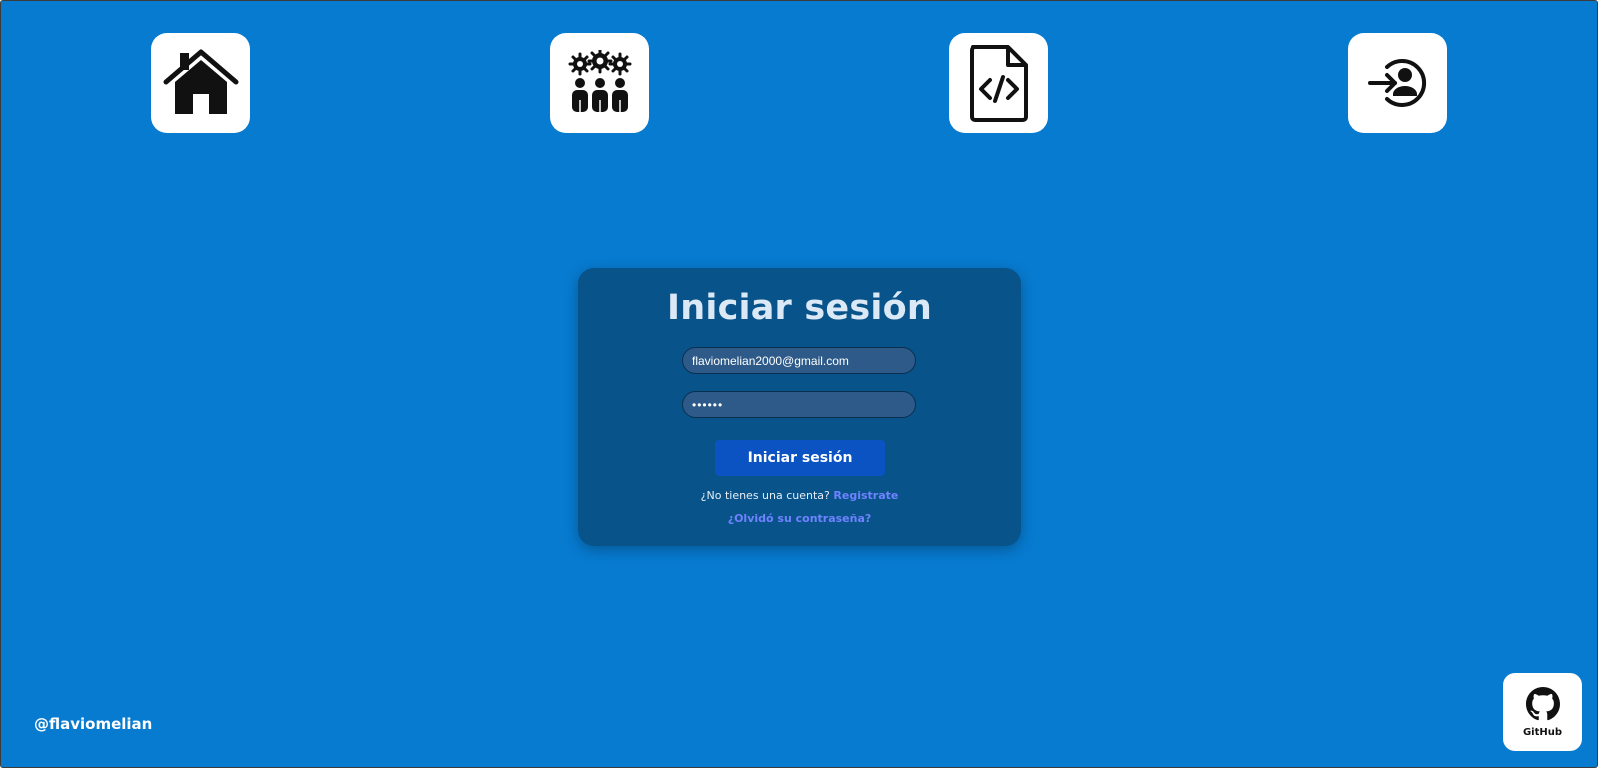 The width and height of the screenshot is (1600, 770). I want to click on github-icon, so click(1542, 705).